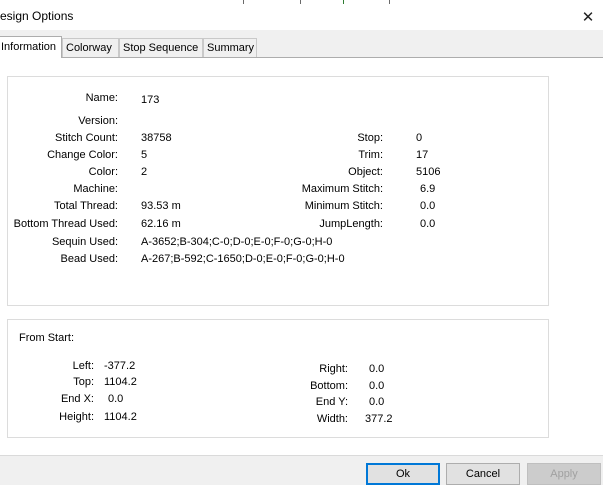 The width and height of the screenshot is (603, 485). What do you see at coordinates (230, 47) in the screenshot?
I see `tab-summary: Summary` at bounding box center [230, 47].